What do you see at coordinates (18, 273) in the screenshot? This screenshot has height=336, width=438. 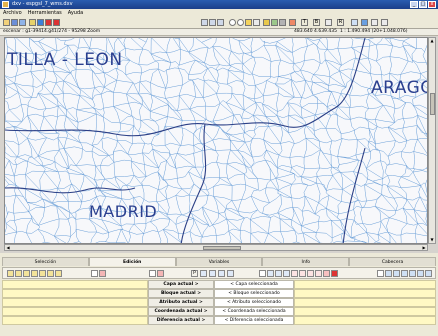 I see `block-list-icon` at bounding box center [18, 273].